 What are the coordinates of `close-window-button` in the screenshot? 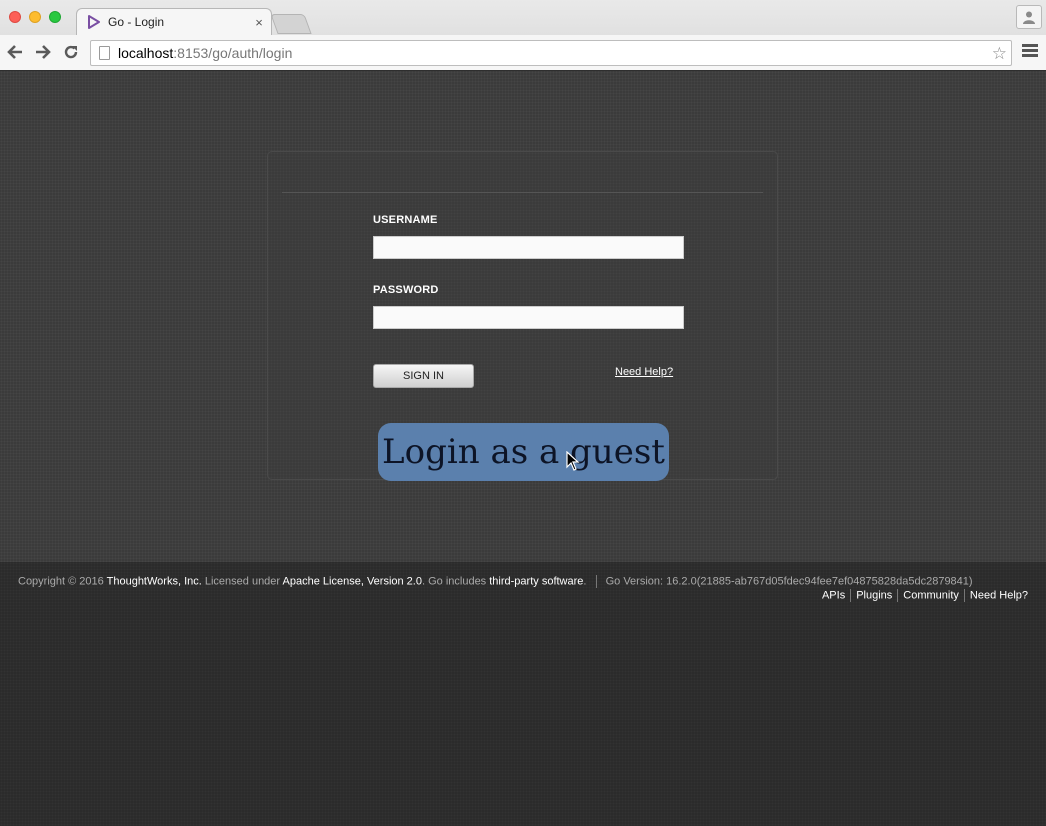 It's located at (15, 17).